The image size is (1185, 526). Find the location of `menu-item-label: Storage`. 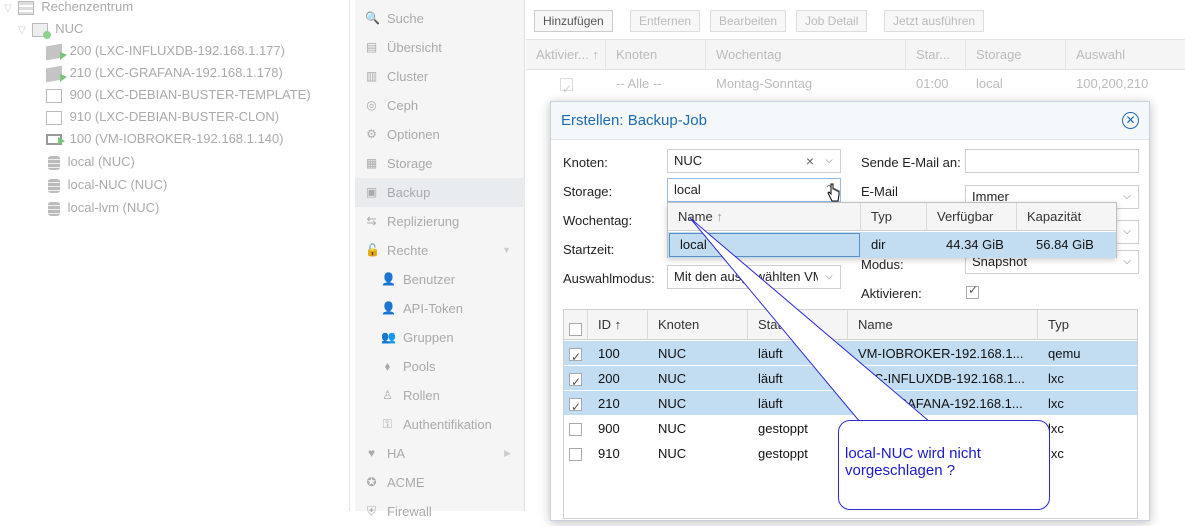

menu-item-label: Storage is located at coordinates (410, 163).